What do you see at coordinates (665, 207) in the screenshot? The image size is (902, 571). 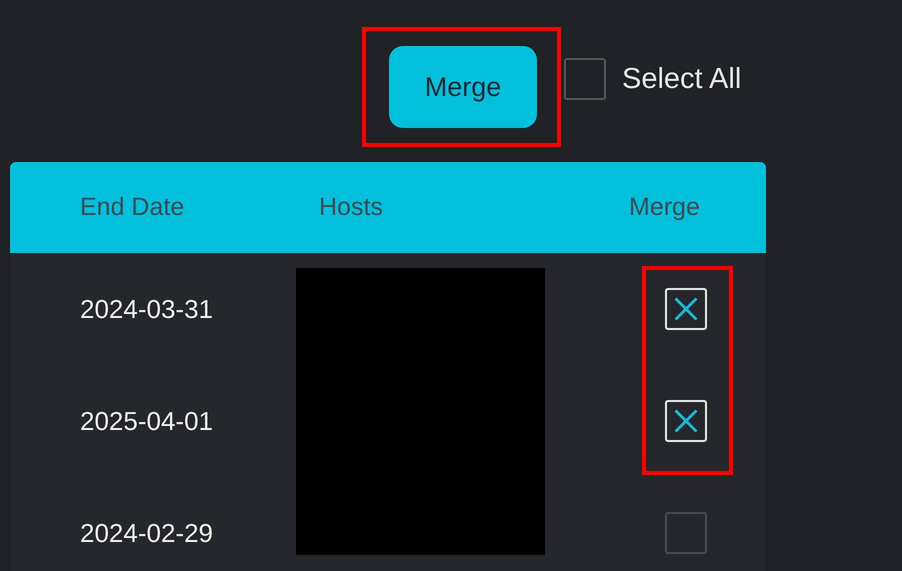 I see `column-header: Merge` at bounding box center [665, 207].